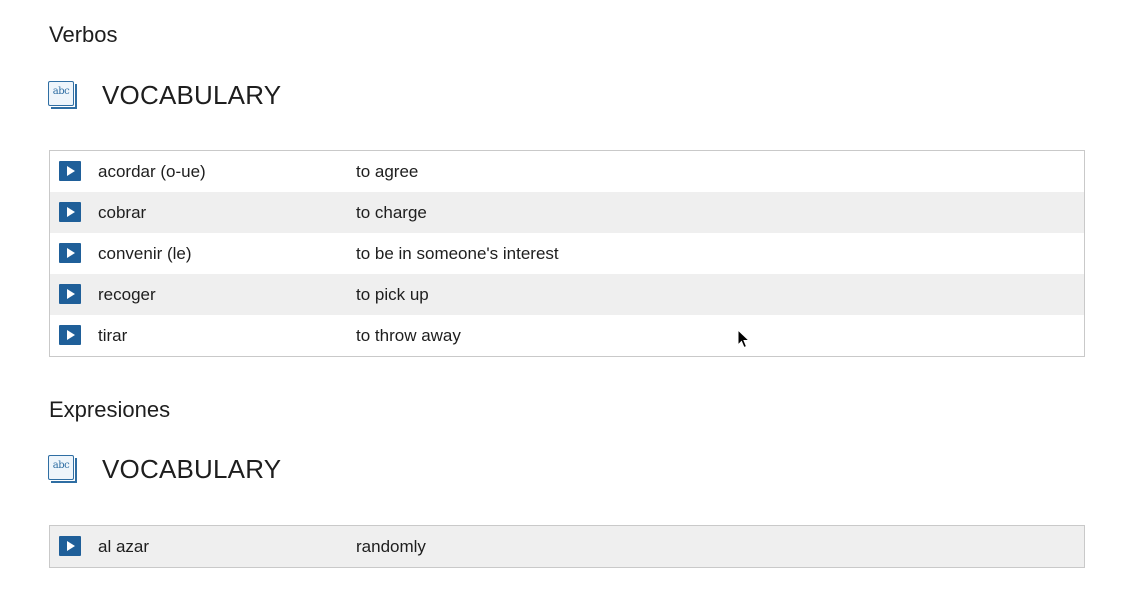 This screenshot has width=1124, height=610. I want to click on vocabulary-row: al azar randomly, so click(567, 546).